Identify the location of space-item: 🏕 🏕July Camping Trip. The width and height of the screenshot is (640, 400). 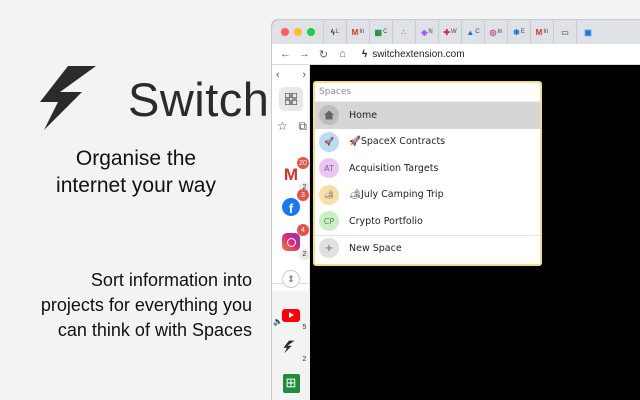
(427, 195).